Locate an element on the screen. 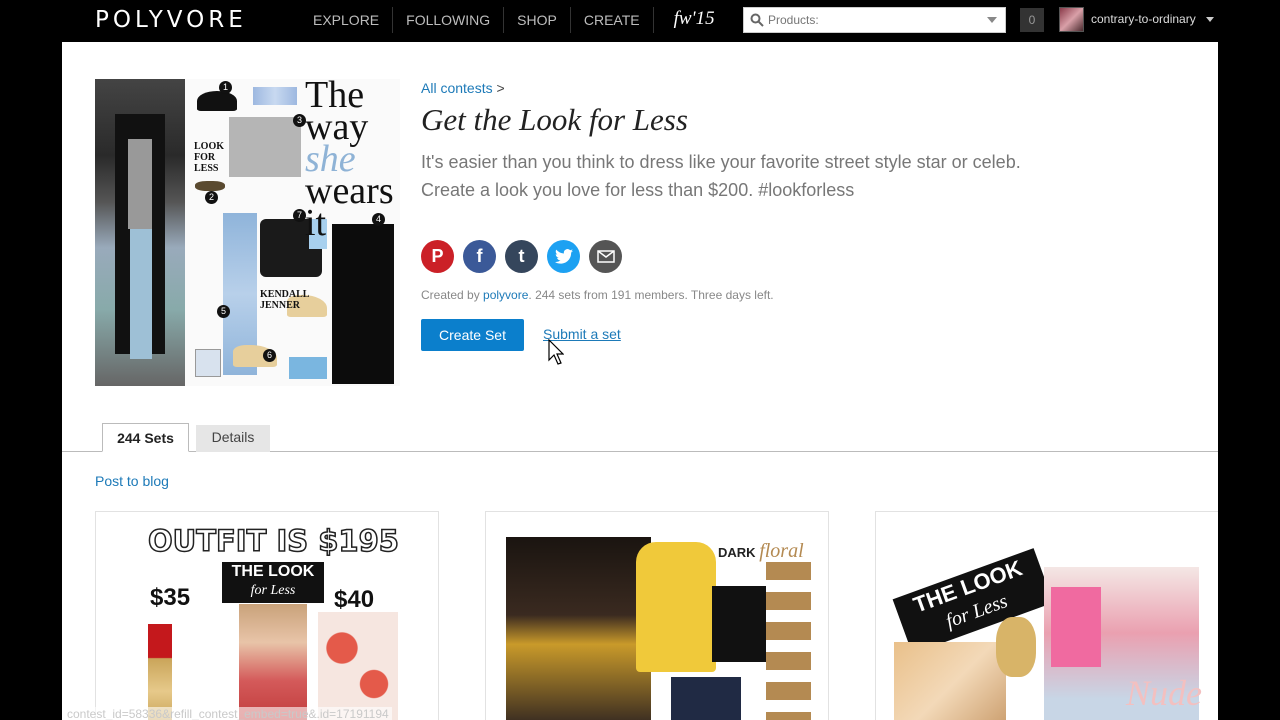  pink-jacket-image is located at coordinates (1076, 627).